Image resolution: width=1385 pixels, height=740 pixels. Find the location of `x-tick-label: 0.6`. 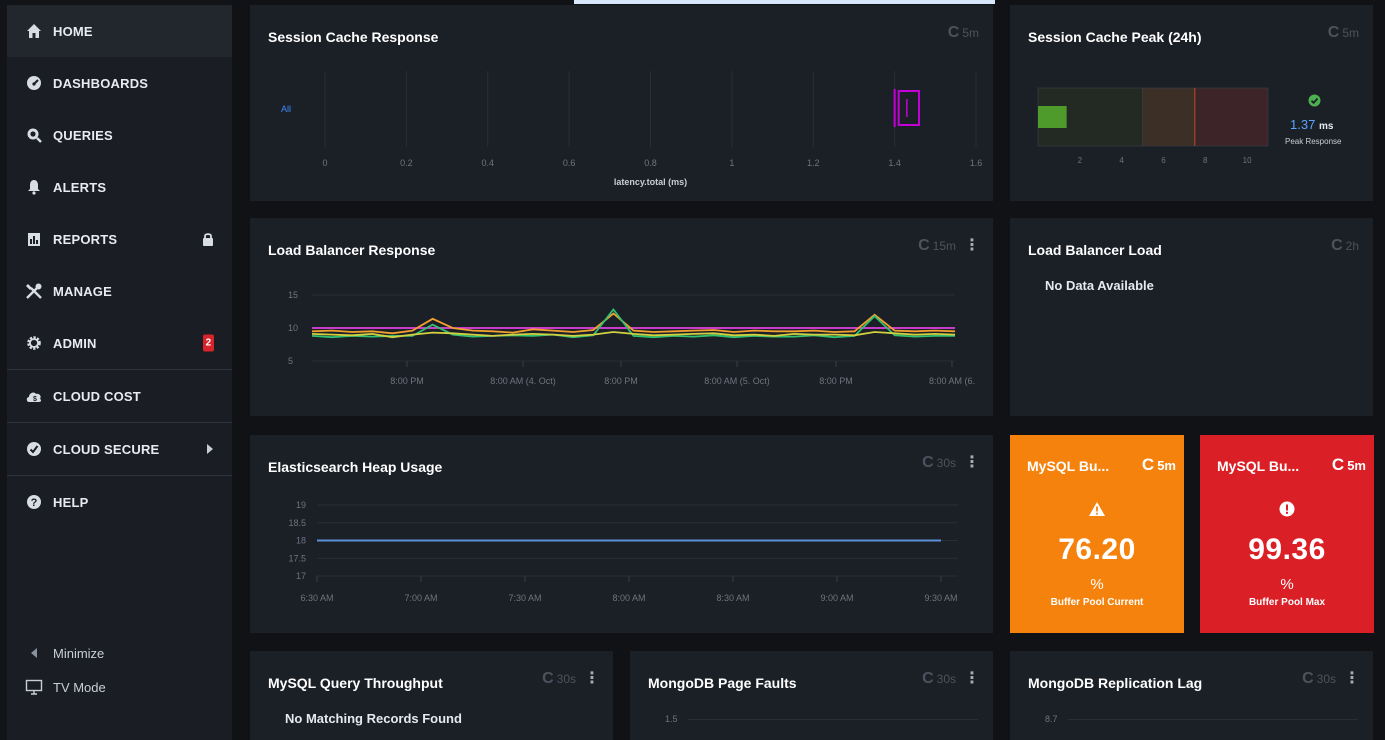

x-tick-label: 0.6 is located at coordinates (569, 163).